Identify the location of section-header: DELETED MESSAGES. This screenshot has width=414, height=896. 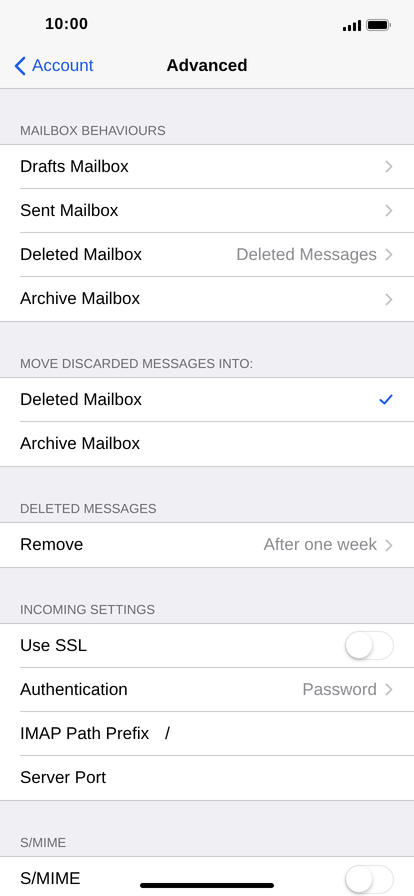
(88, 508).